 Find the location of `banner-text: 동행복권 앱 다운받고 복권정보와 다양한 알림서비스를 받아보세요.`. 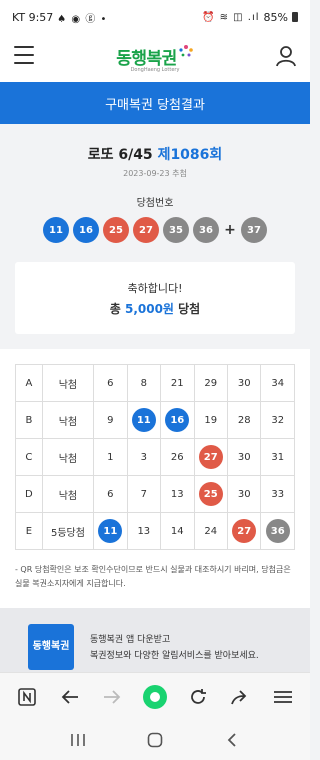

banner-text: 동행복권 앱 다운받고 복권정보와 다양한 알림서비스를 받아보세요. is located at coordinates (174, 648).